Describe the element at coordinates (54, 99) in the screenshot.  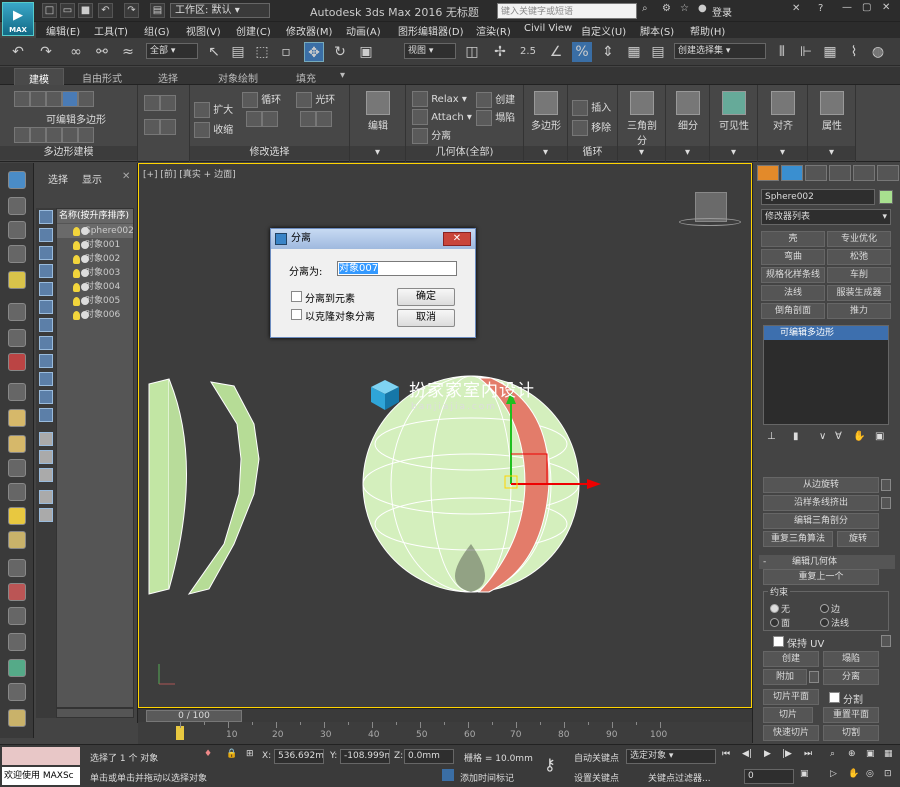
I see `border-icon` at that location.